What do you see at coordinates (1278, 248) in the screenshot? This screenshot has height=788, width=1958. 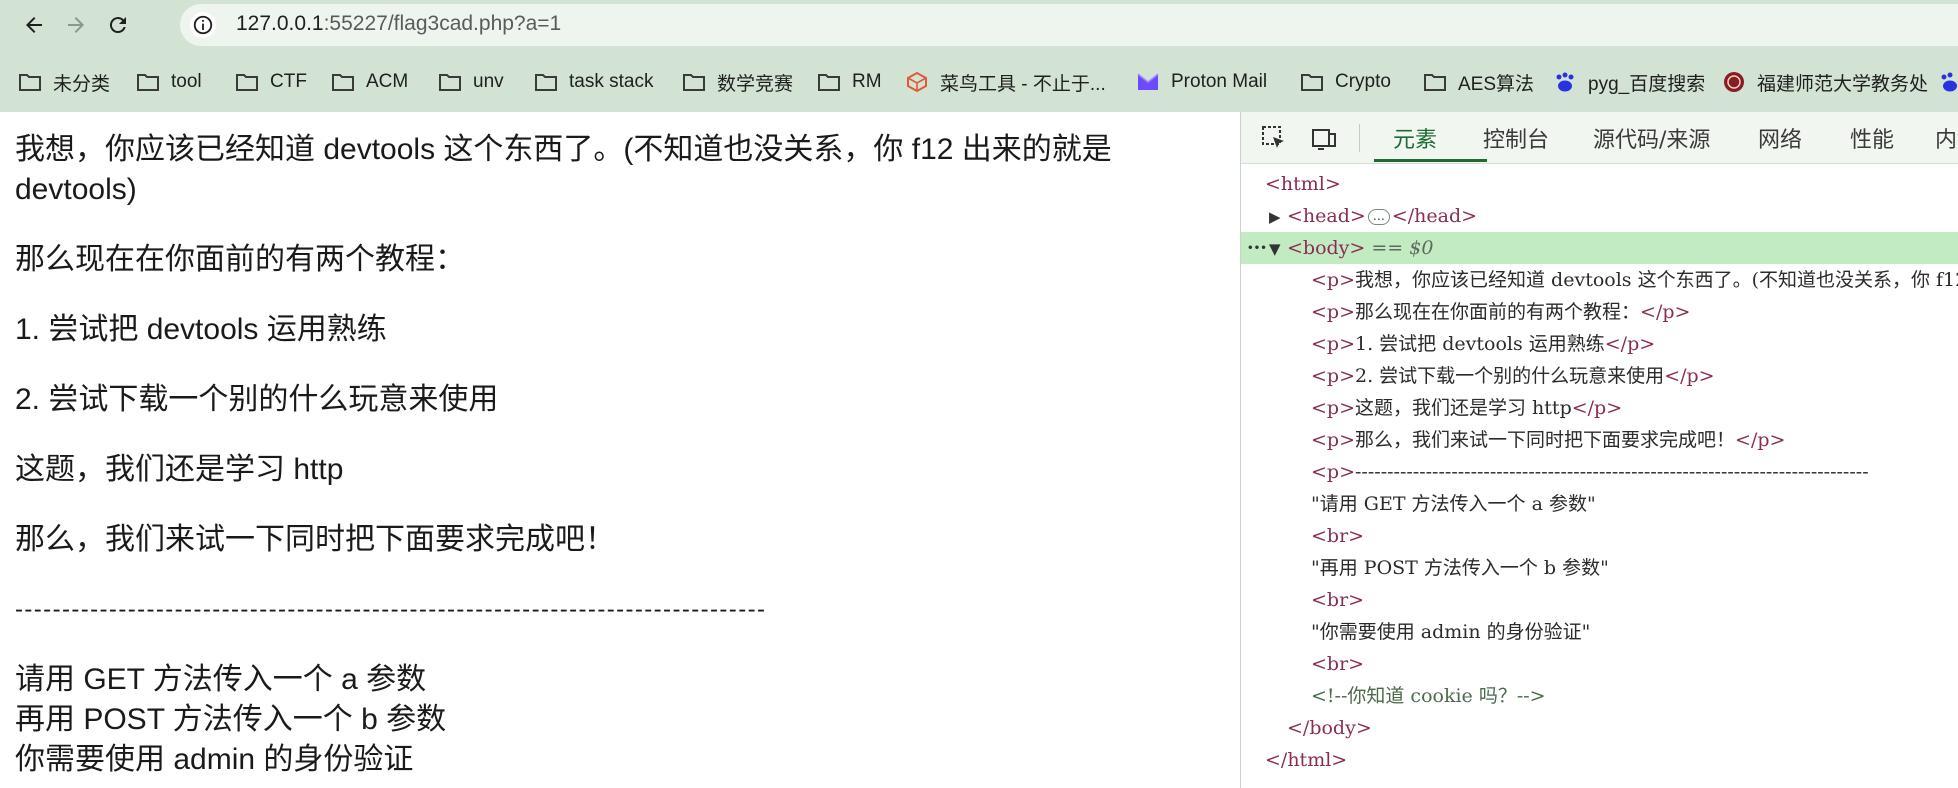 I see `collapse-triangle-icon: ▼` at bounding box center [1278, 248].